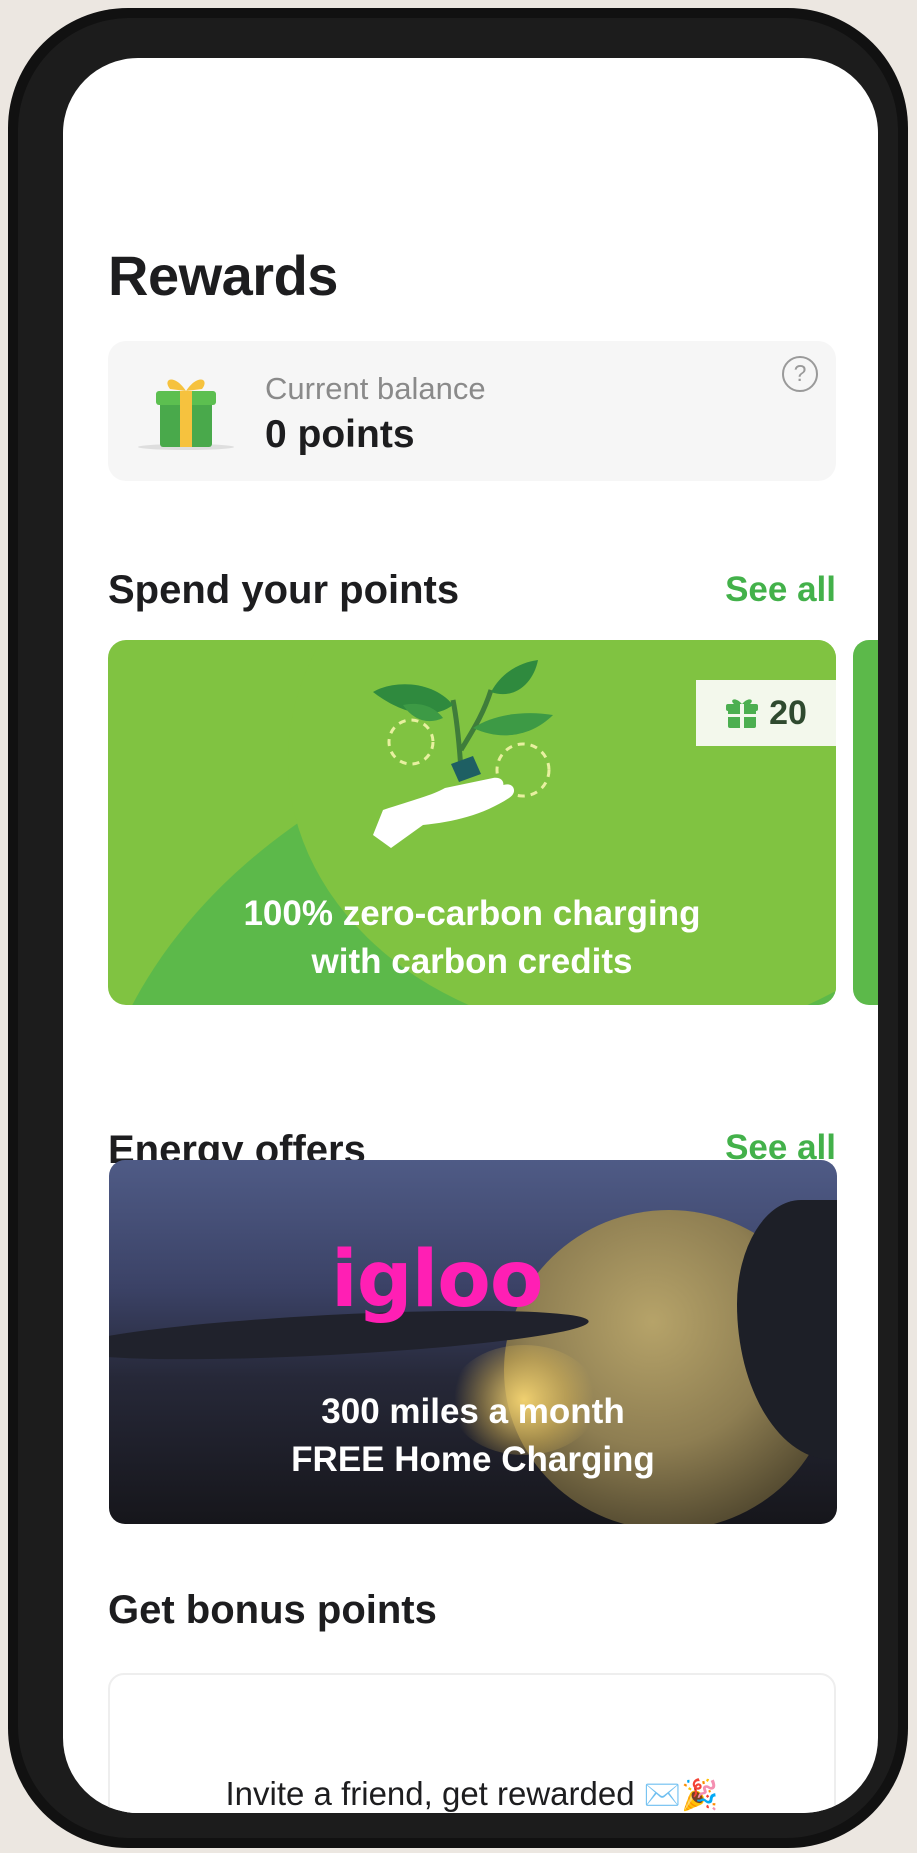  Describe the element at coordinates (788, 712) in the screenshot. I see `points-cost-value: 20` at that location.